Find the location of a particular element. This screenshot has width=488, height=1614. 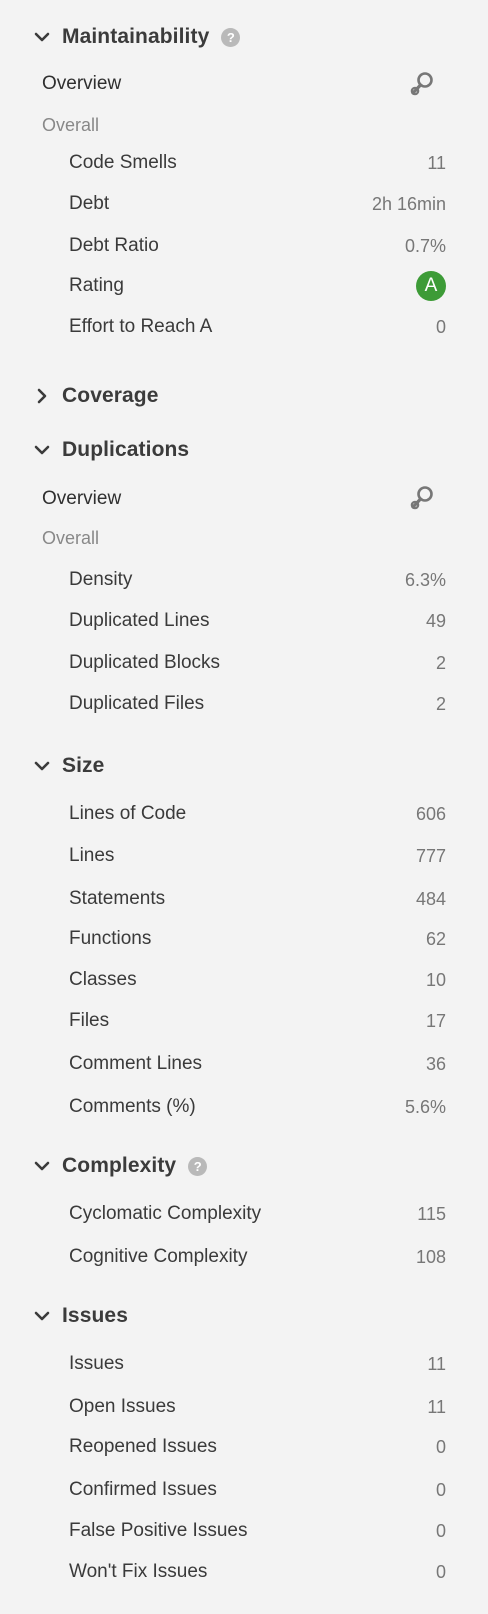

overview-link-duplications: Overview is located at coordinates (81, 499).